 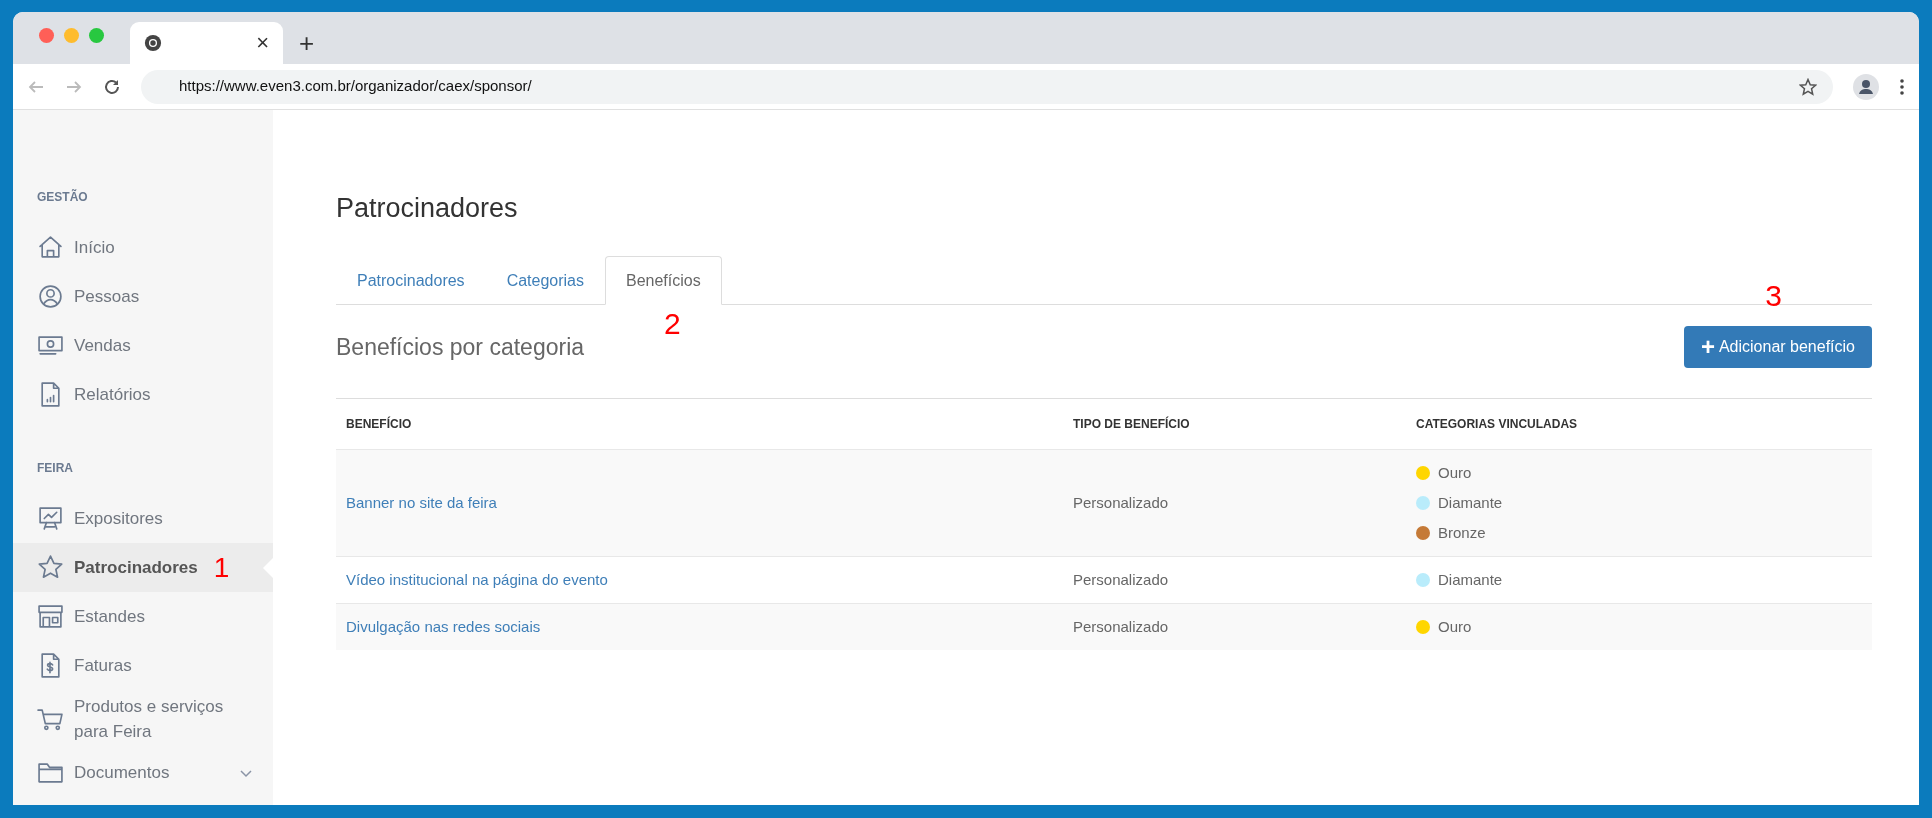 What do you see at coordinates (50, 518) in the screenshot?
I see `presentation-board-icon` at bounding box center [50, 518].